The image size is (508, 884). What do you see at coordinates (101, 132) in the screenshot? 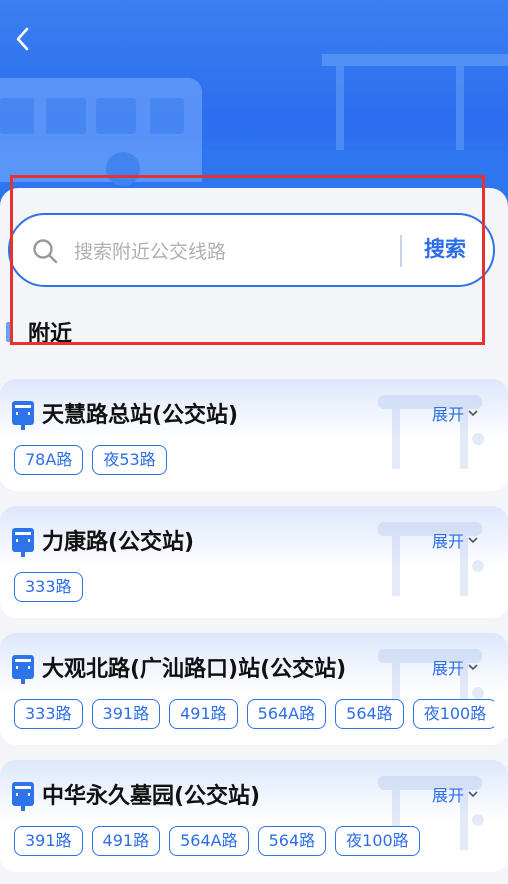
I see `bus-illustration` at bounding box center [101, 132].